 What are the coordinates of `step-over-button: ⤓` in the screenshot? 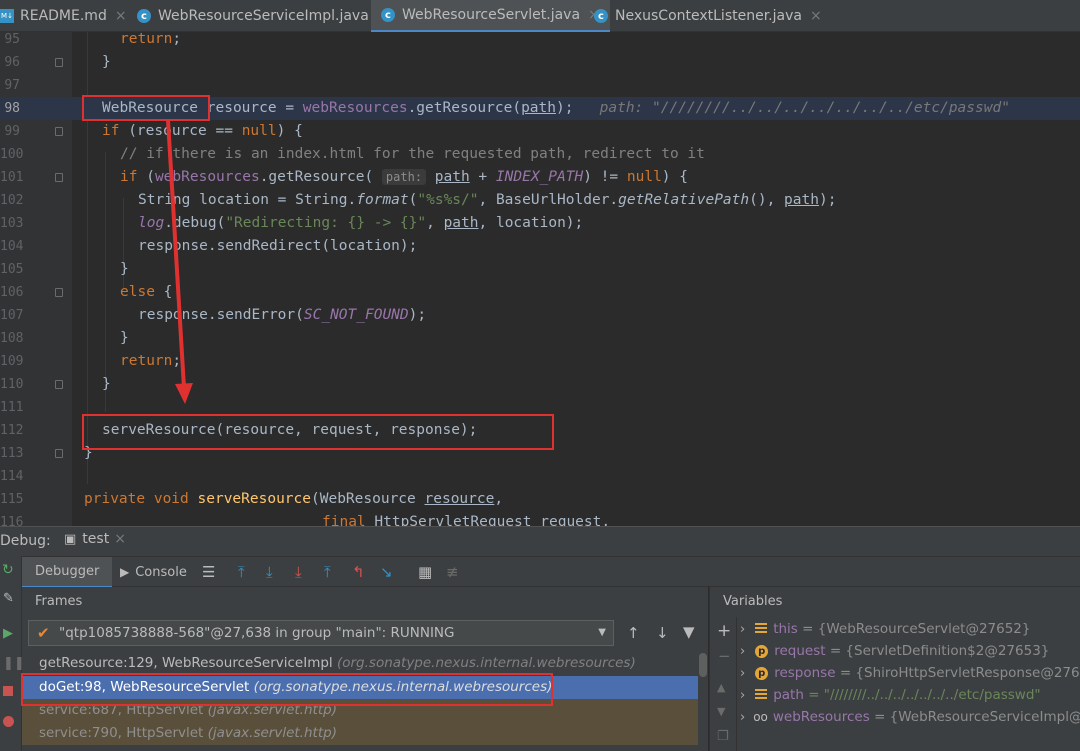 It's located at (269, 572).